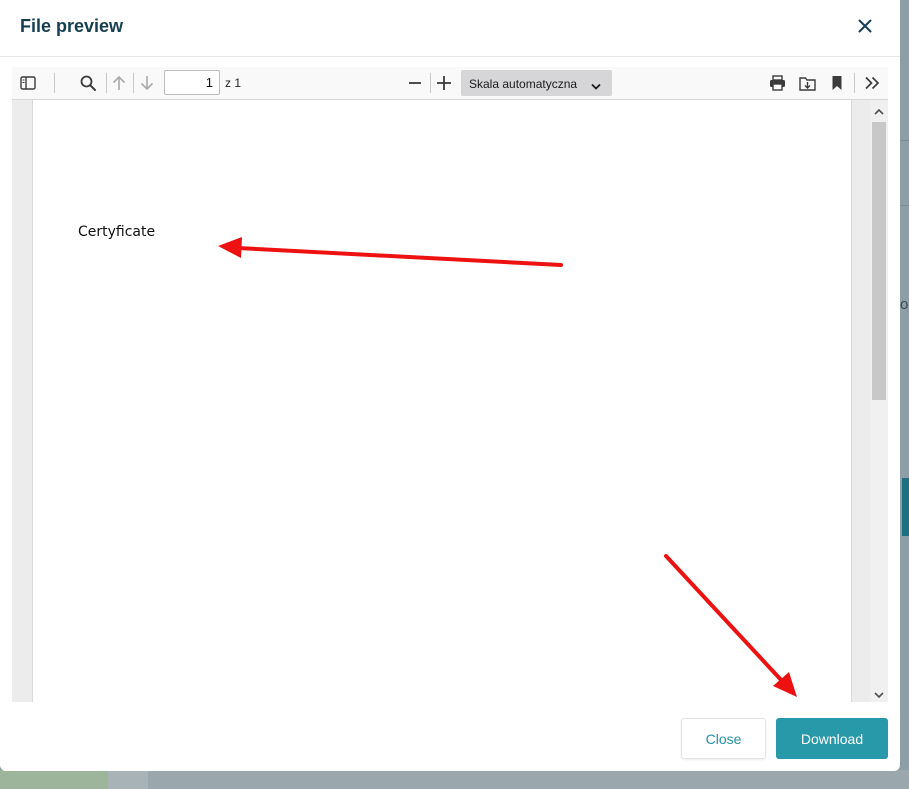  I want to click on scrollbar-thumb, so click(879, 261).